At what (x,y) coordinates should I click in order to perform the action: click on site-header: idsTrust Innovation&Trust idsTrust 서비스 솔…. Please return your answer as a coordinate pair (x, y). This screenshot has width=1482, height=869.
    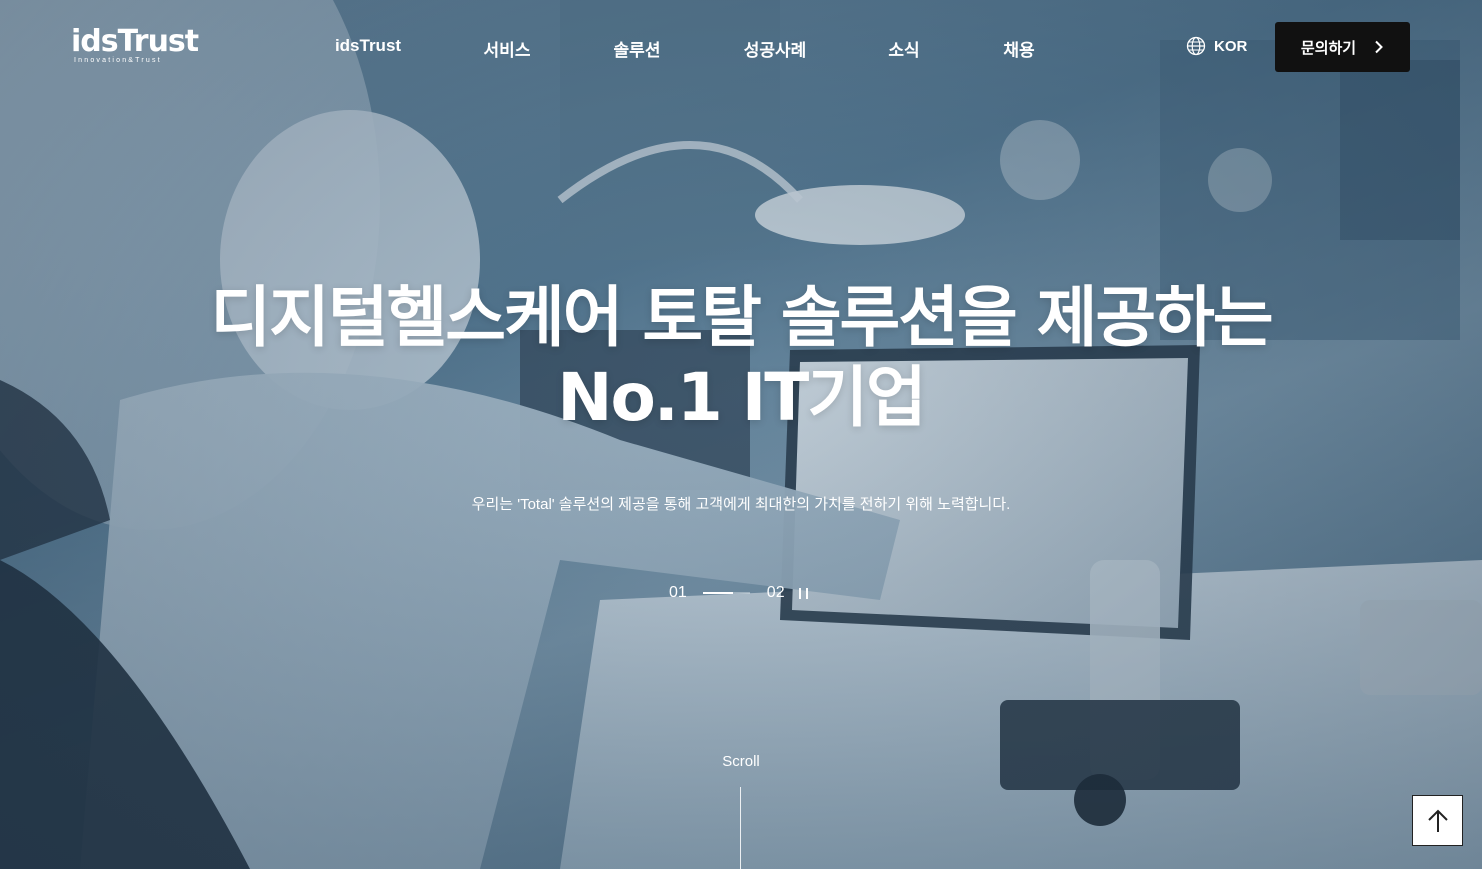
    Looking at the image, I should click on (741, 46).